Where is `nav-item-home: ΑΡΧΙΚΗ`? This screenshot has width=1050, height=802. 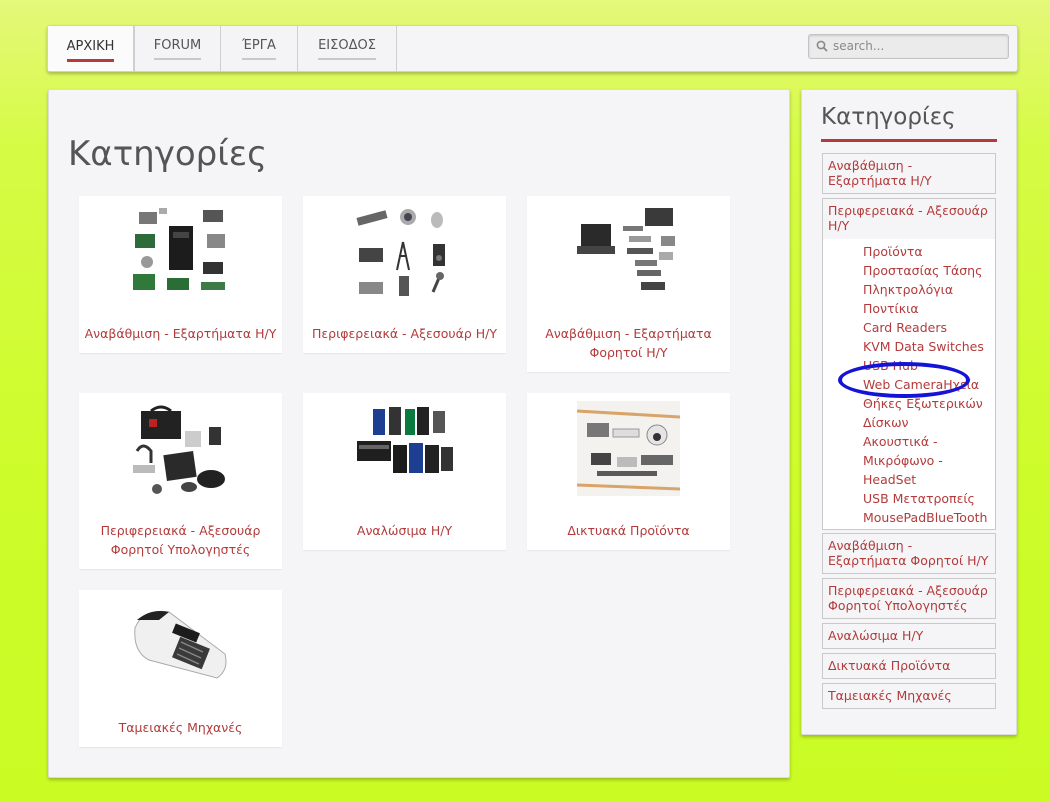 nav-item-home: ΑΡΧΙΚΗ is located at coordinates (91, 48).